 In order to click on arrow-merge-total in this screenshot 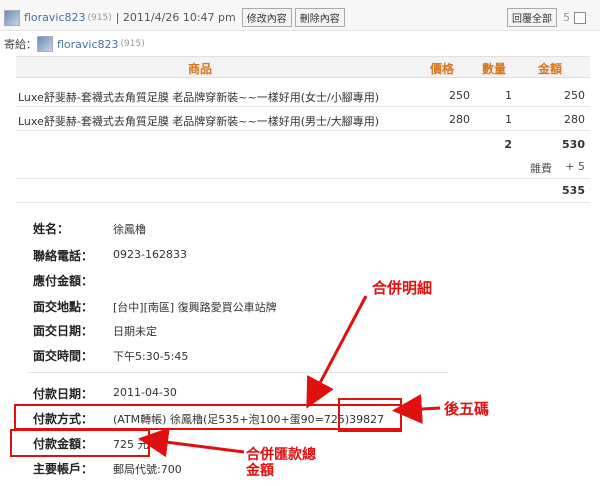, I will do `click(191, 442)`.